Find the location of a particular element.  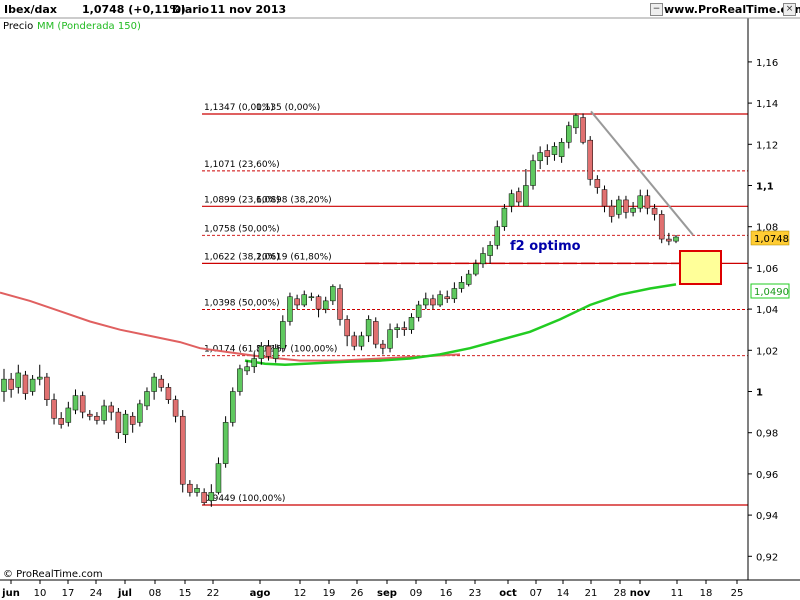

y-tick-label: 1,16 is located at coordinates (767, 63).